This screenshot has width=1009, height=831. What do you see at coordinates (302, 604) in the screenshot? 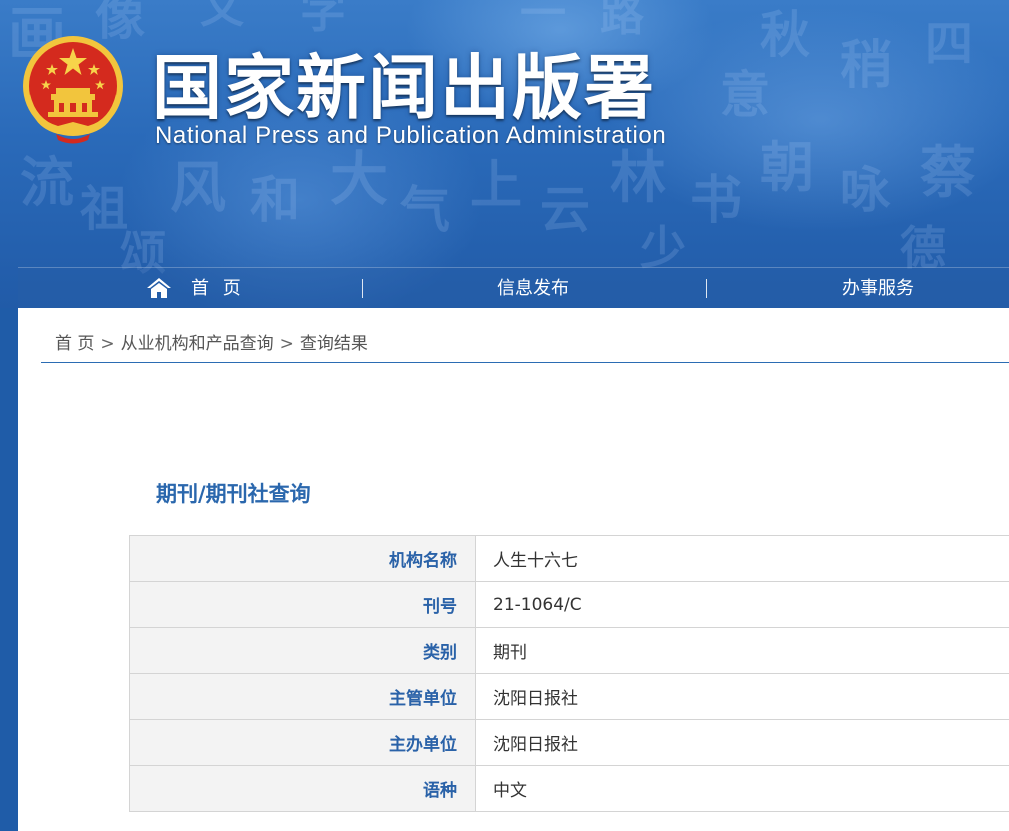
I see `row-label: 刊号` at bounding box center [302, 604].